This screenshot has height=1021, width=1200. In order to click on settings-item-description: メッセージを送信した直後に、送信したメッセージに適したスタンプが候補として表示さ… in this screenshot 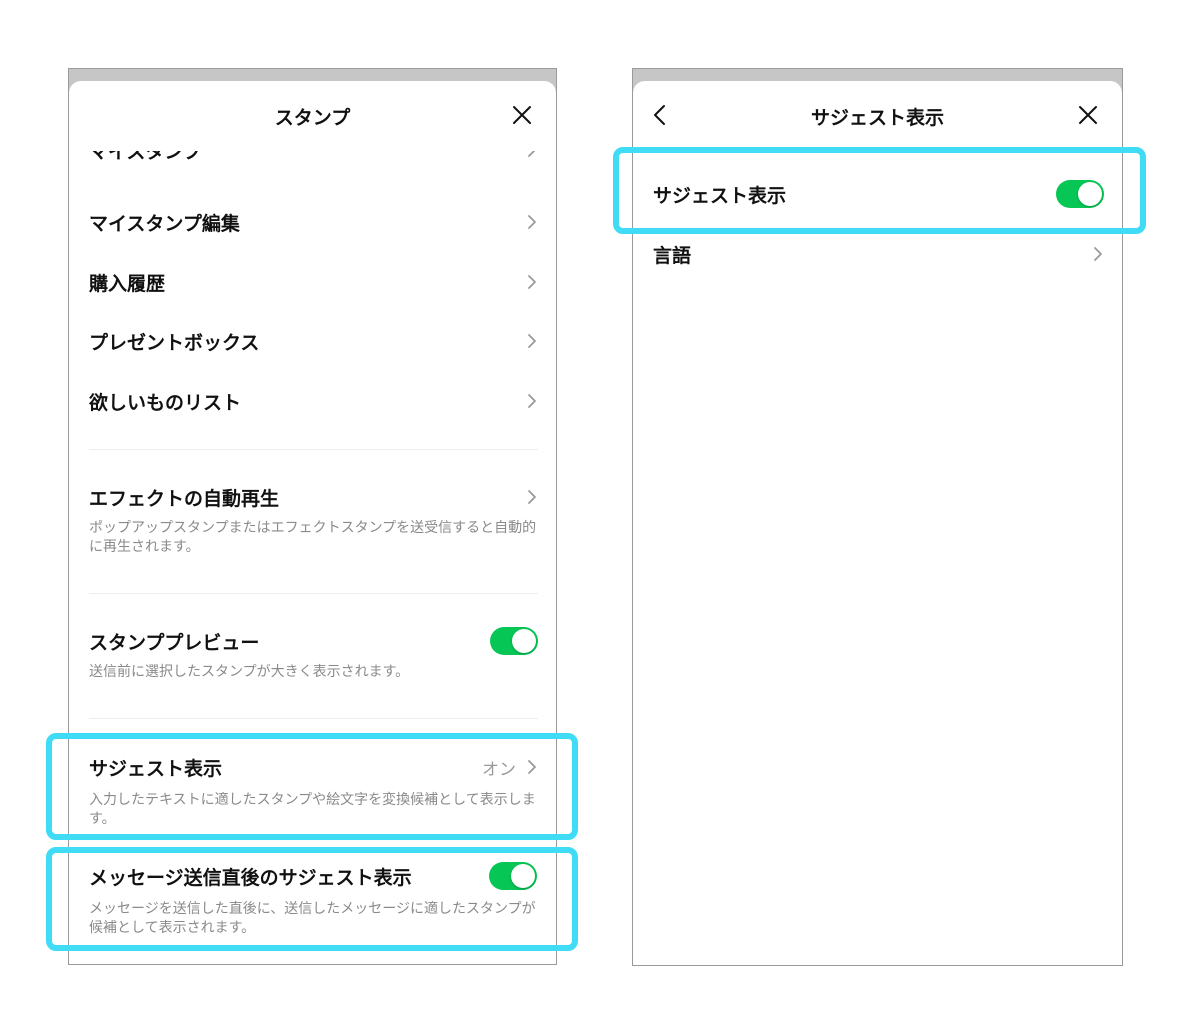, I will do `click(312, 918)`.